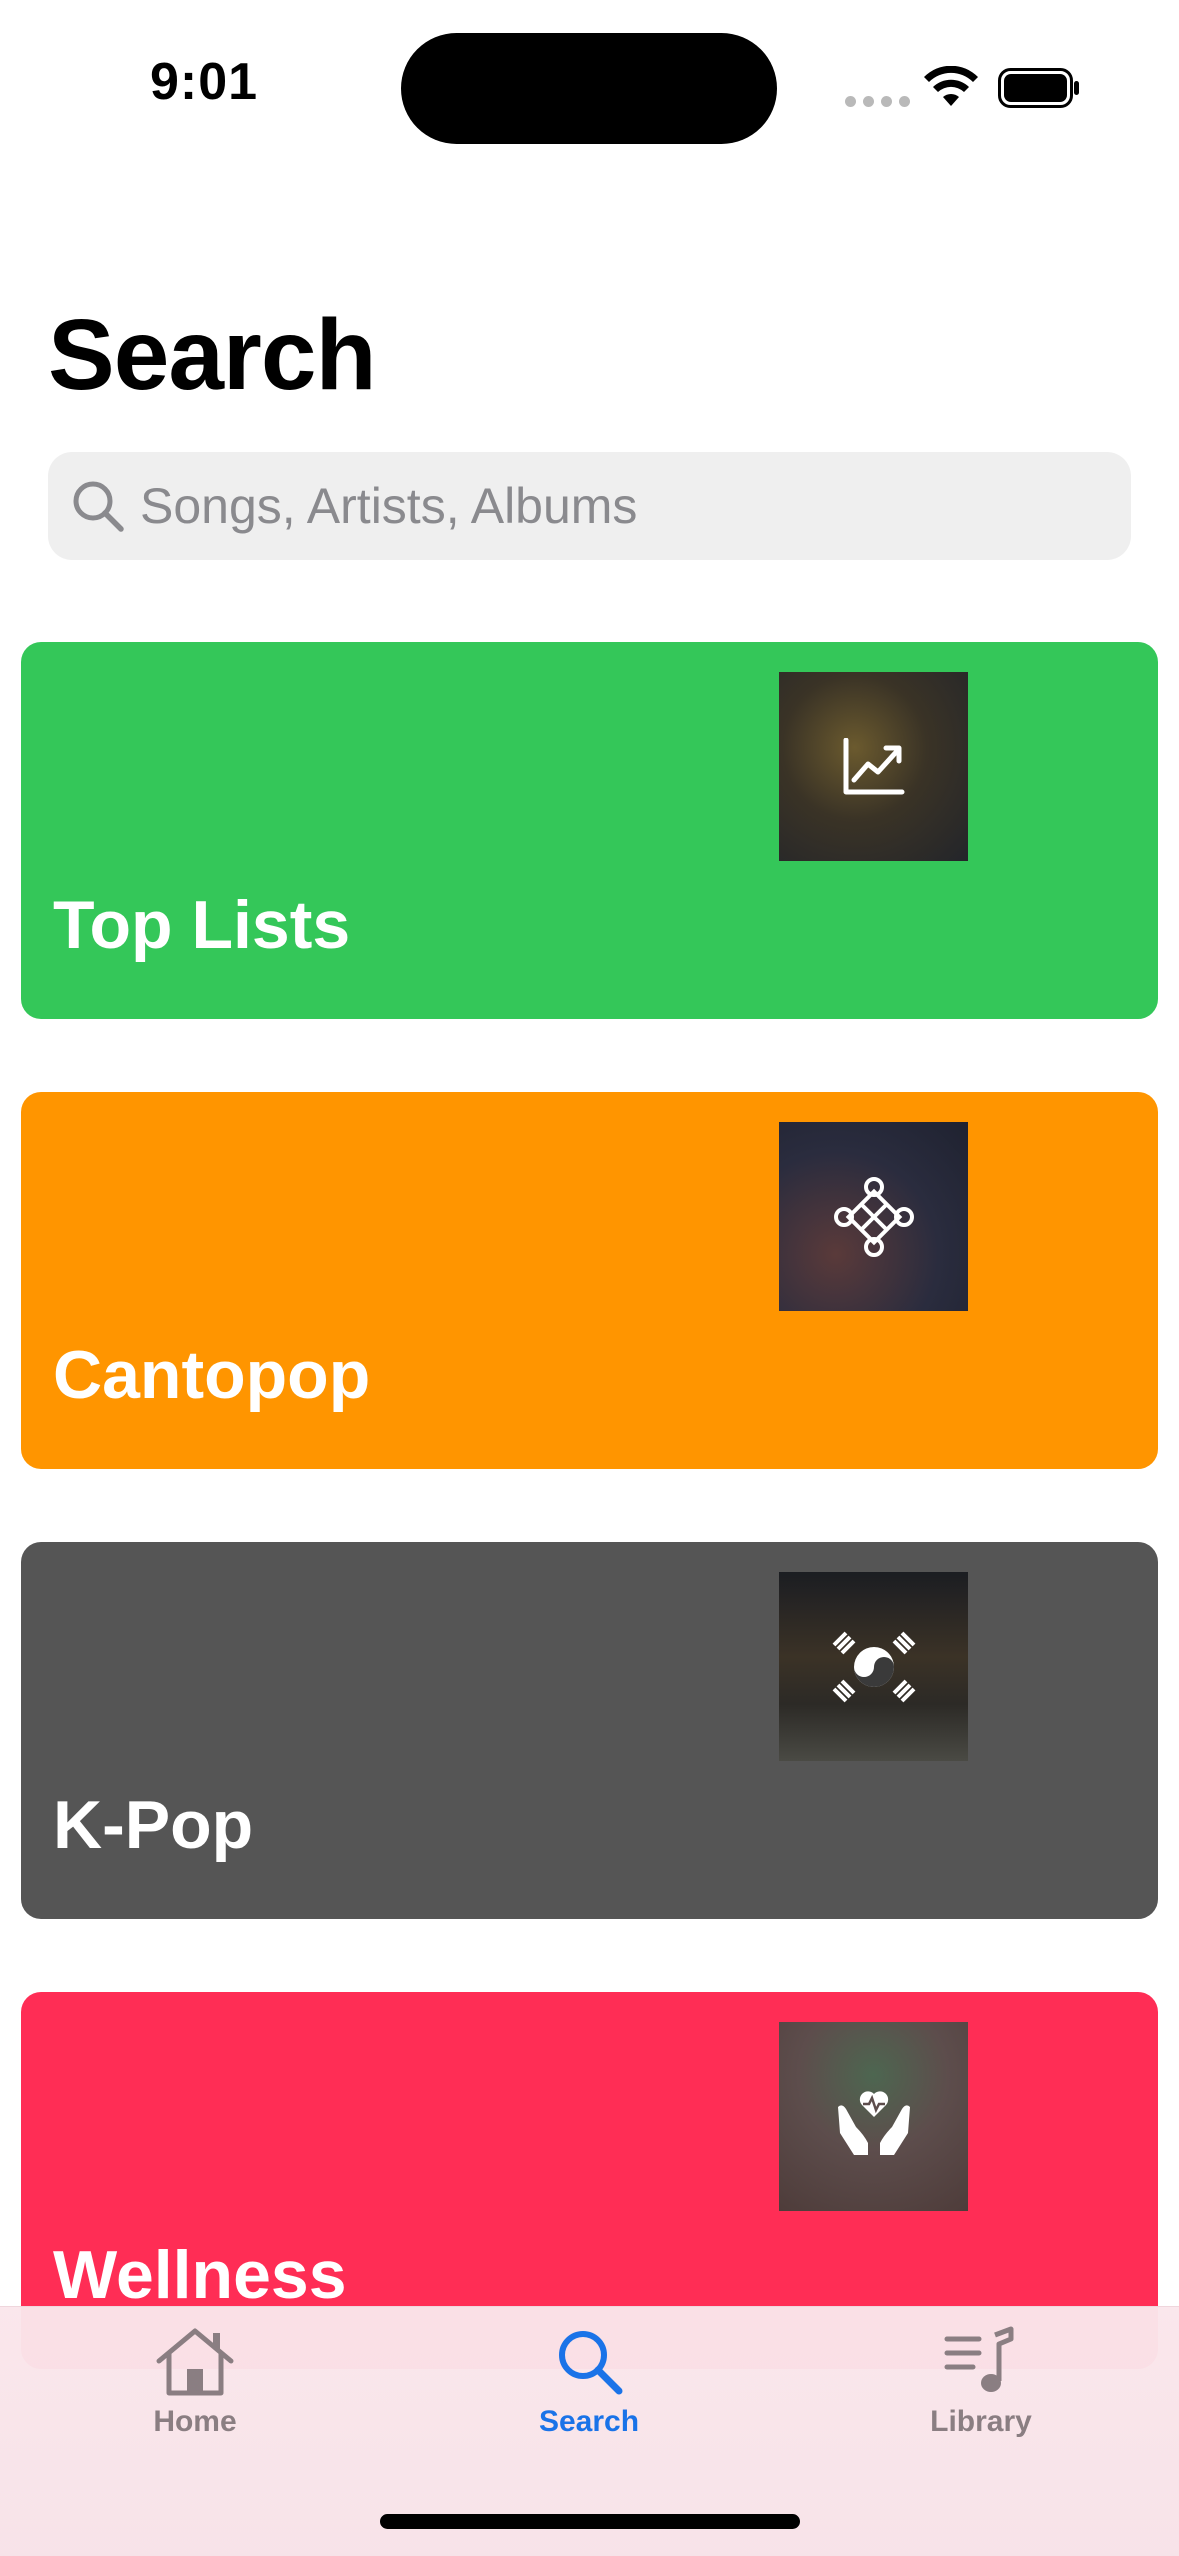 This screenshot has height=2556, width=1179. I want to click on battery-icon, so click(1038, 88).